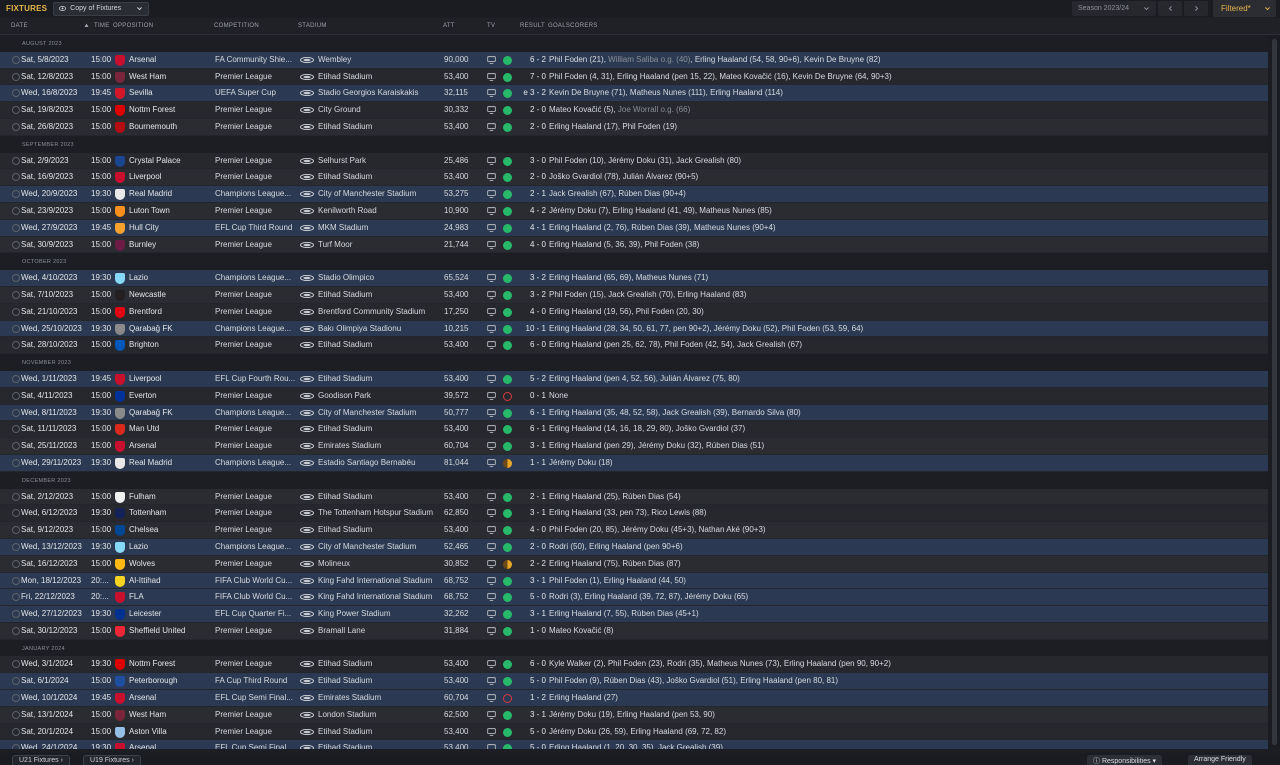 This screenshot has width=1280, height=765. I want to click on fixture-date: Wed, 24/1/2024, so click(55, 744).